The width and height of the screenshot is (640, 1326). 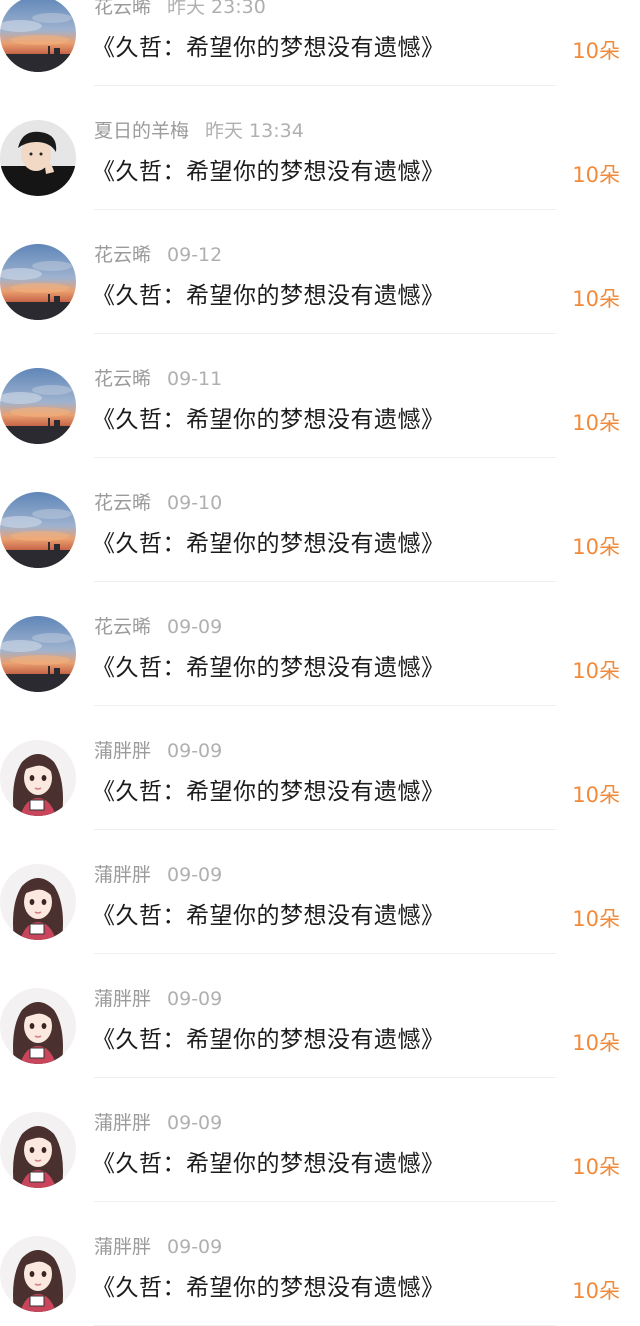 What do you see at coordinates (195, 255) in the screenshot?
I see `timestamp: 09-12` at bounding box center [195, 255].